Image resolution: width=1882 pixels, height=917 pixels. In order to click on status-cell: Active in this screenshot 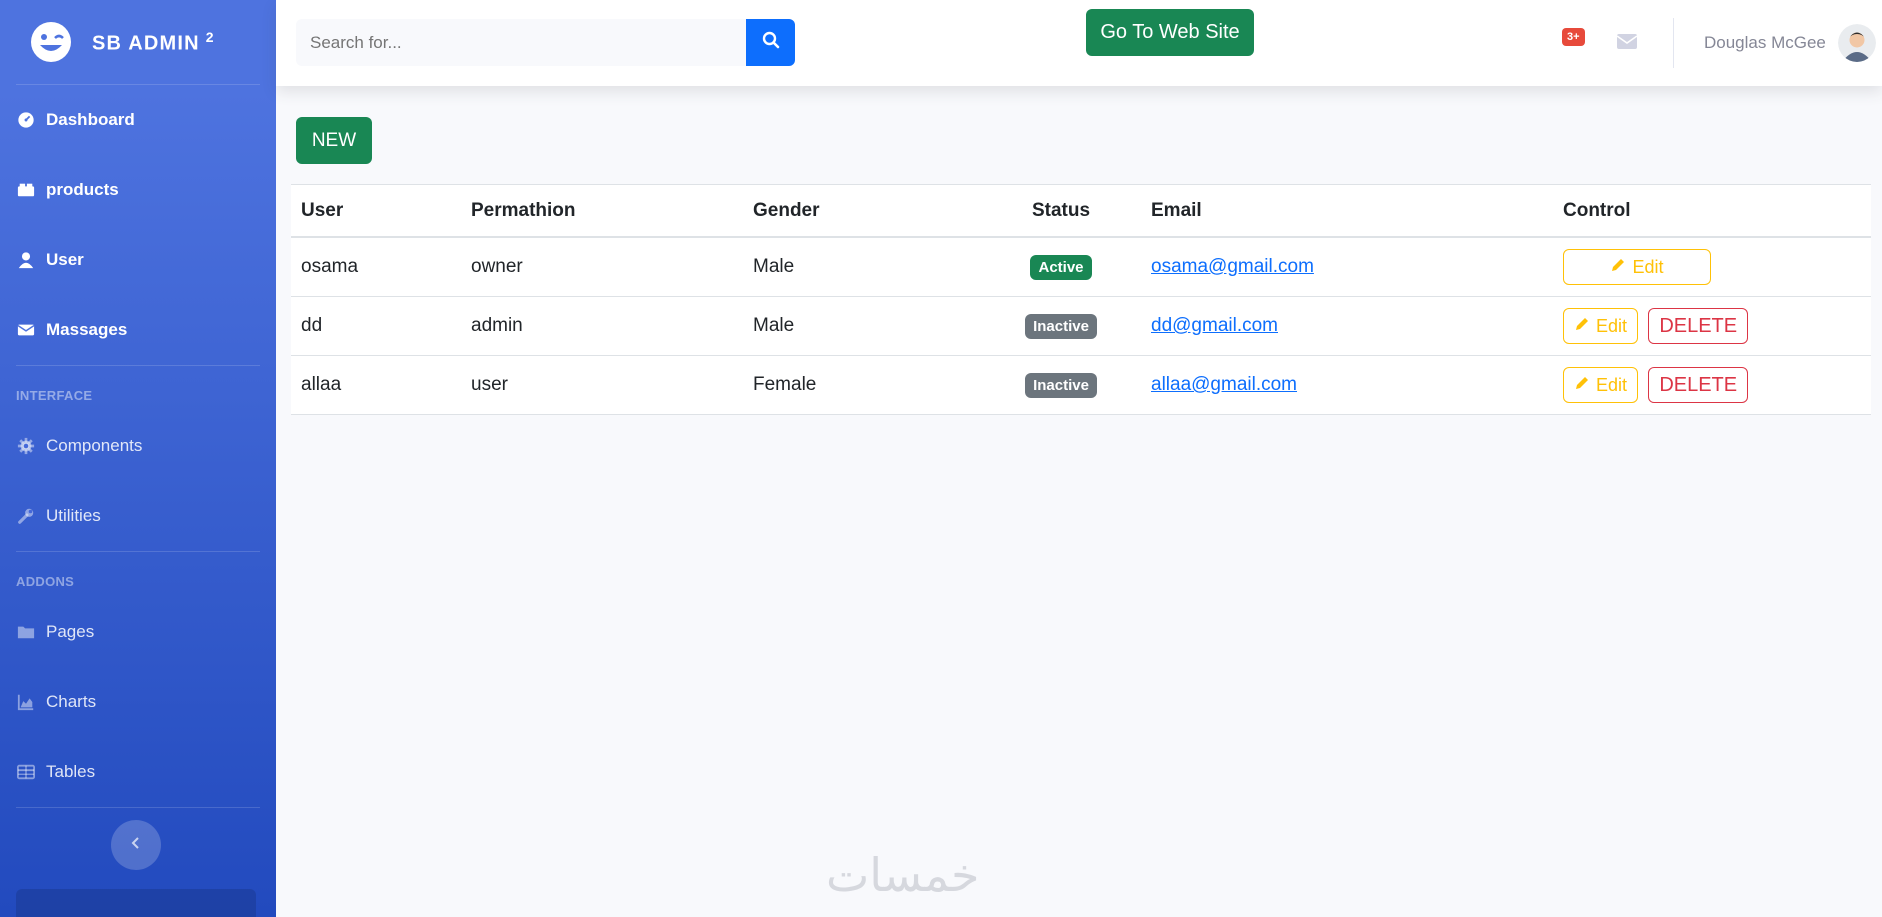, I will do `click(1061, 267)`.